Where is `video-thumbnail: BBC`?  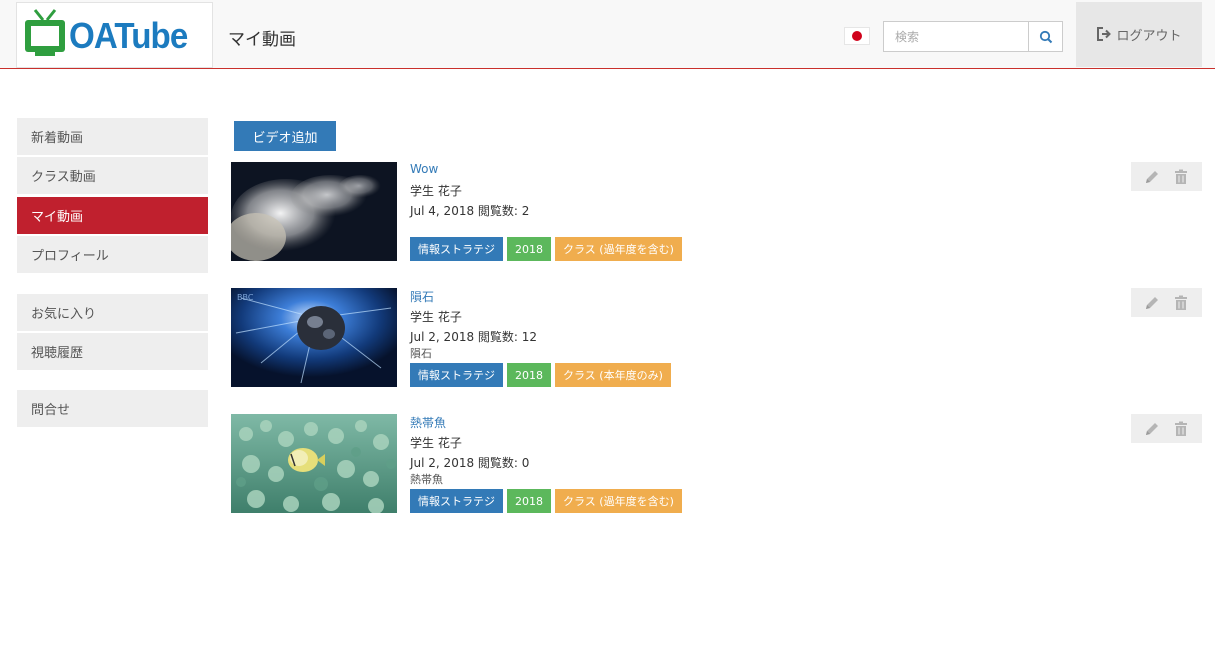
video-thumbnail: BBC is located at coordinates (314, 337).